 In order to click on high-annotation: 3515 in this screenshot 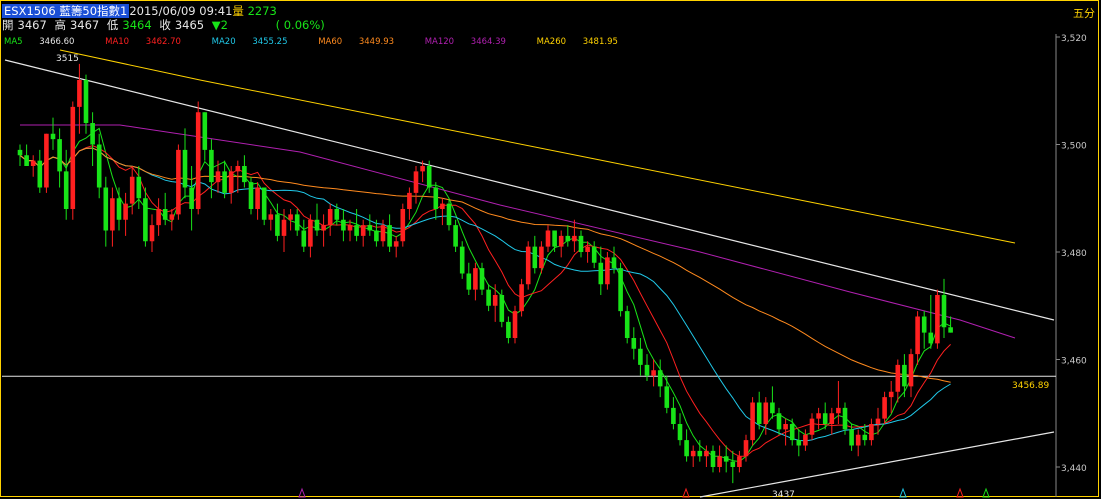, I will do `click(67, 59)`.